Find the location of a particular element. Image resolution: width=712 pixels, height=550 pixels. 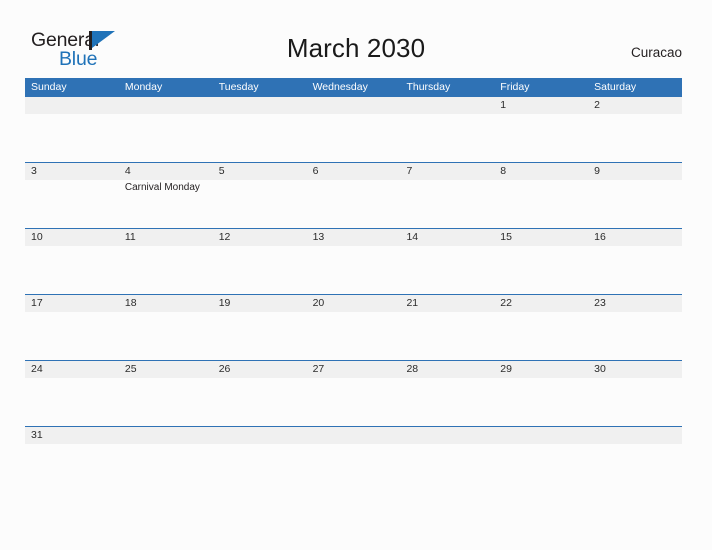

calendar-day-cell-3: 3 is located at coordinates (72, 195).